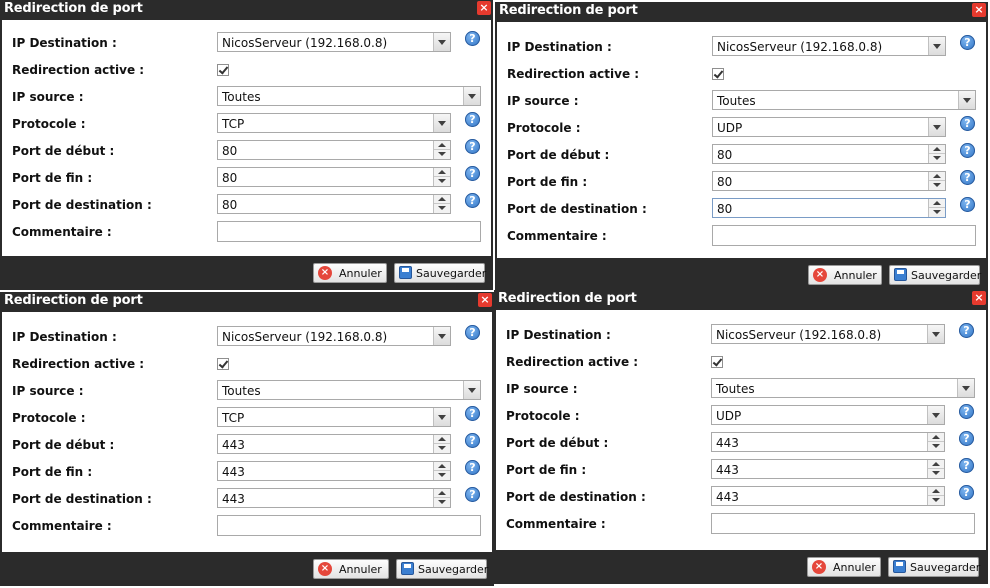  I want to click on label-ip-destination: IP Destination :, so click(558, 335).